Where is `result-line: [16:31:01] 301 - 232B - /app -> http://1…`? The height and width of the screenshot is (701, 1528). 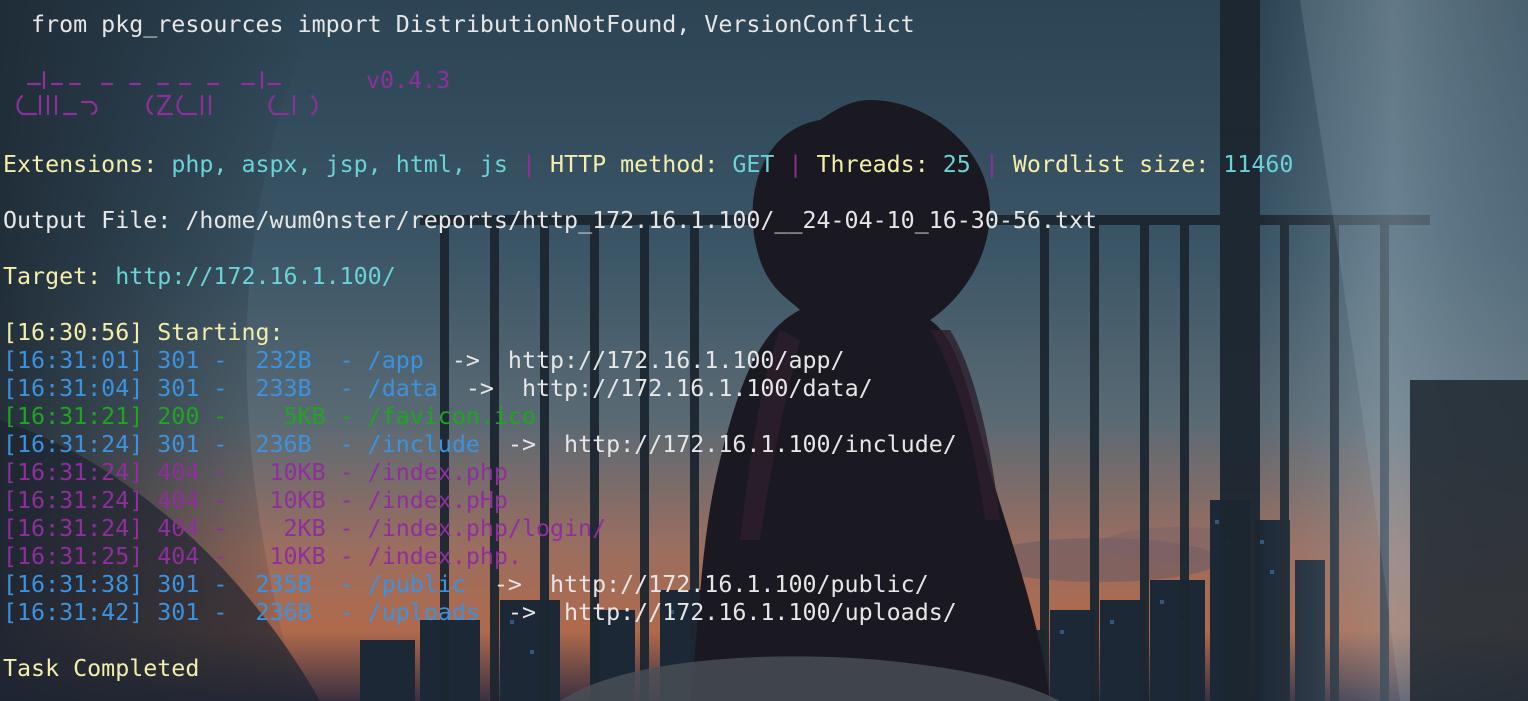 result-line: [16:31:01] 301 - 232B - /app -> http://1… is located at coordinates (424, 361).